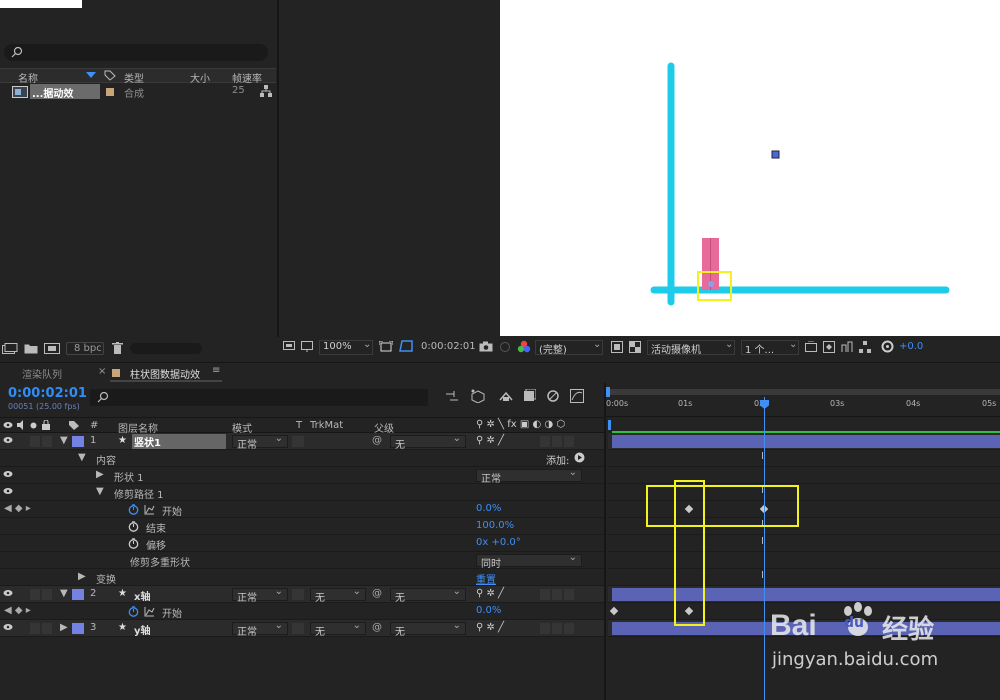 This screenshot has height=700, width=1000. I want to click on fast-previews-icon, so click(829, 347).